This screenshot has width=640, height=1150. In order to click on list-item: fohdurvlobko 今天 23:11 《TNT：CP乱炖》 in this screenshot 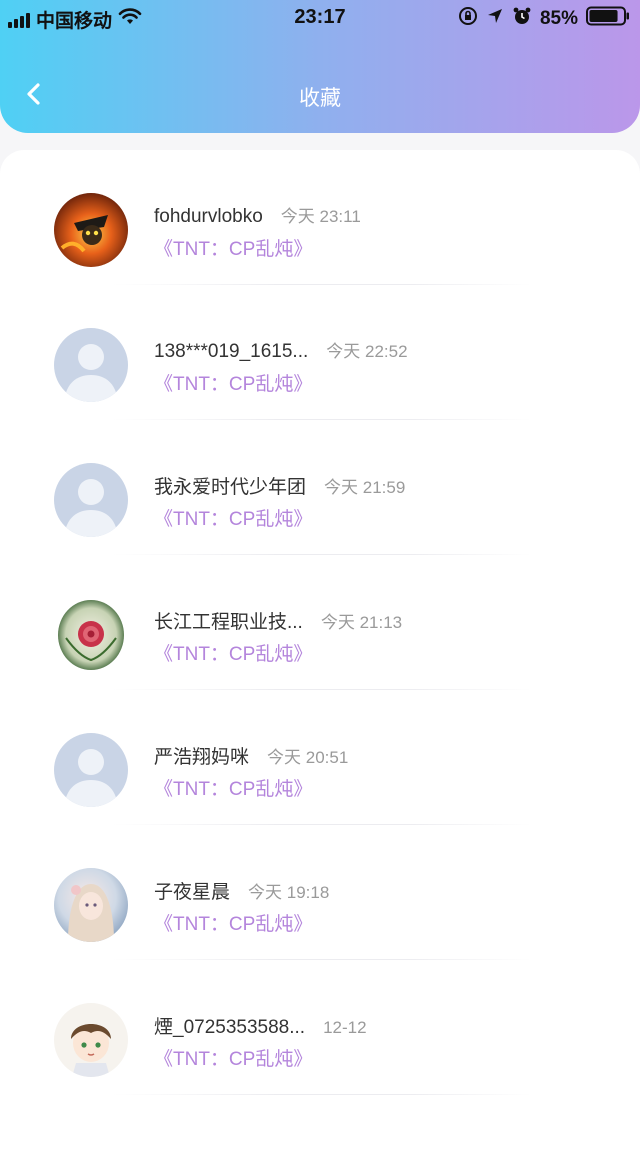, I will do `click(320, 217)`.